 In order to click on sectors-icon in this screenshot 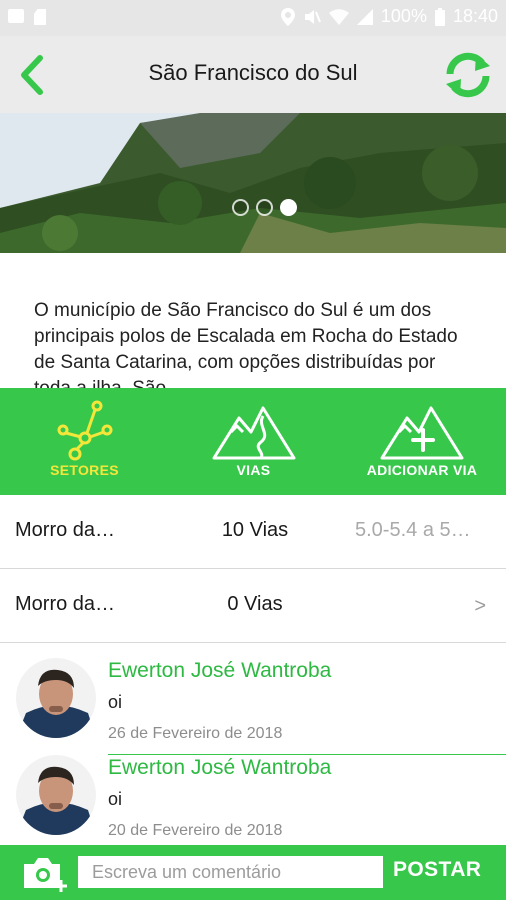, I will do `click(84, 430)`.